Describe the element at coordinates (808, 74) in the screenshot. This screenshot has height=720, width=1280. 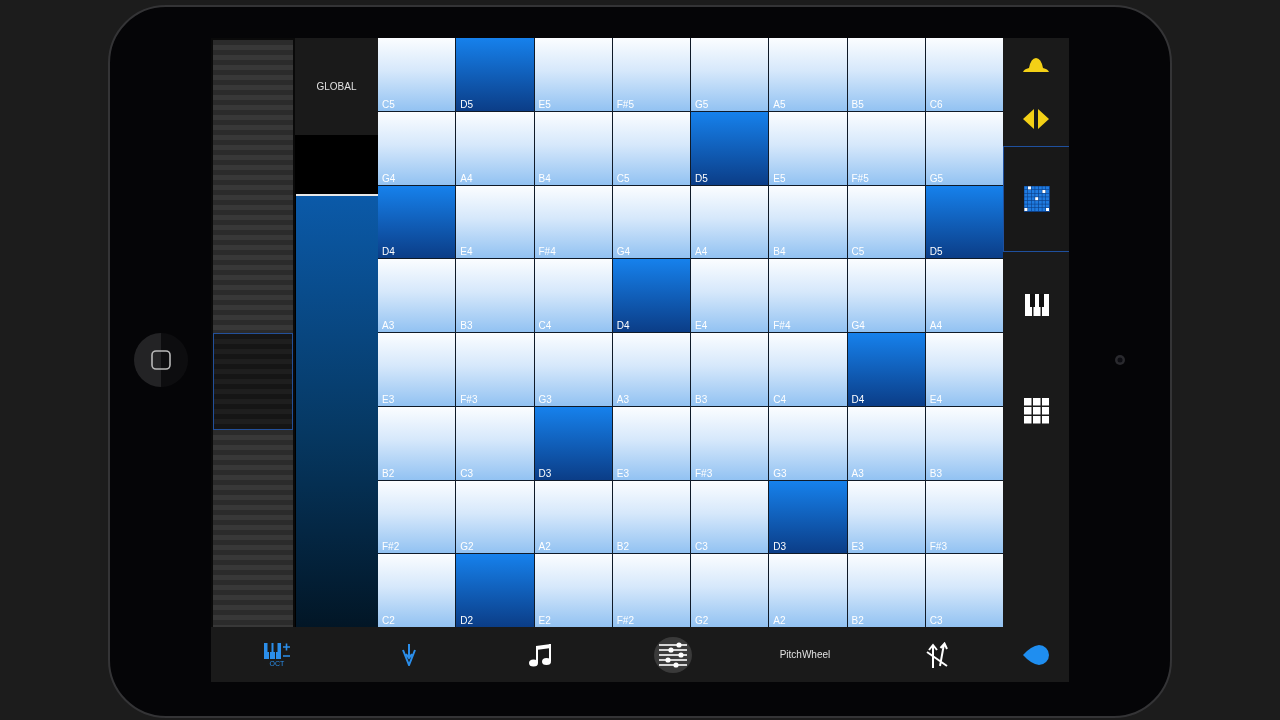
I see `note-pad: A5` at that location.